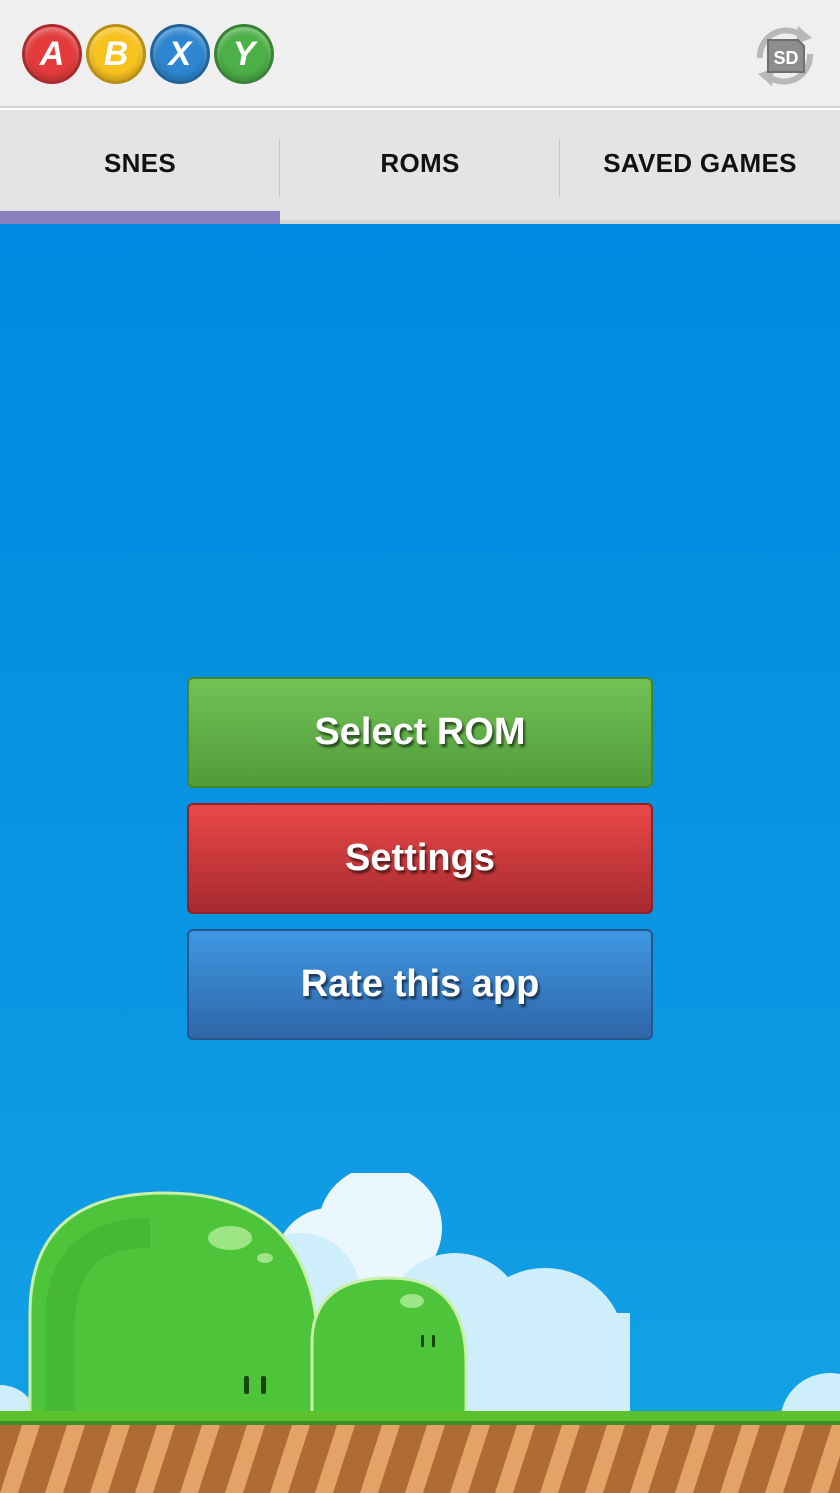  What do you see at coordinates (420, 984) in the screenshot?
I see `rate-app-button: Rate this app` at bounding box center [420, 984].